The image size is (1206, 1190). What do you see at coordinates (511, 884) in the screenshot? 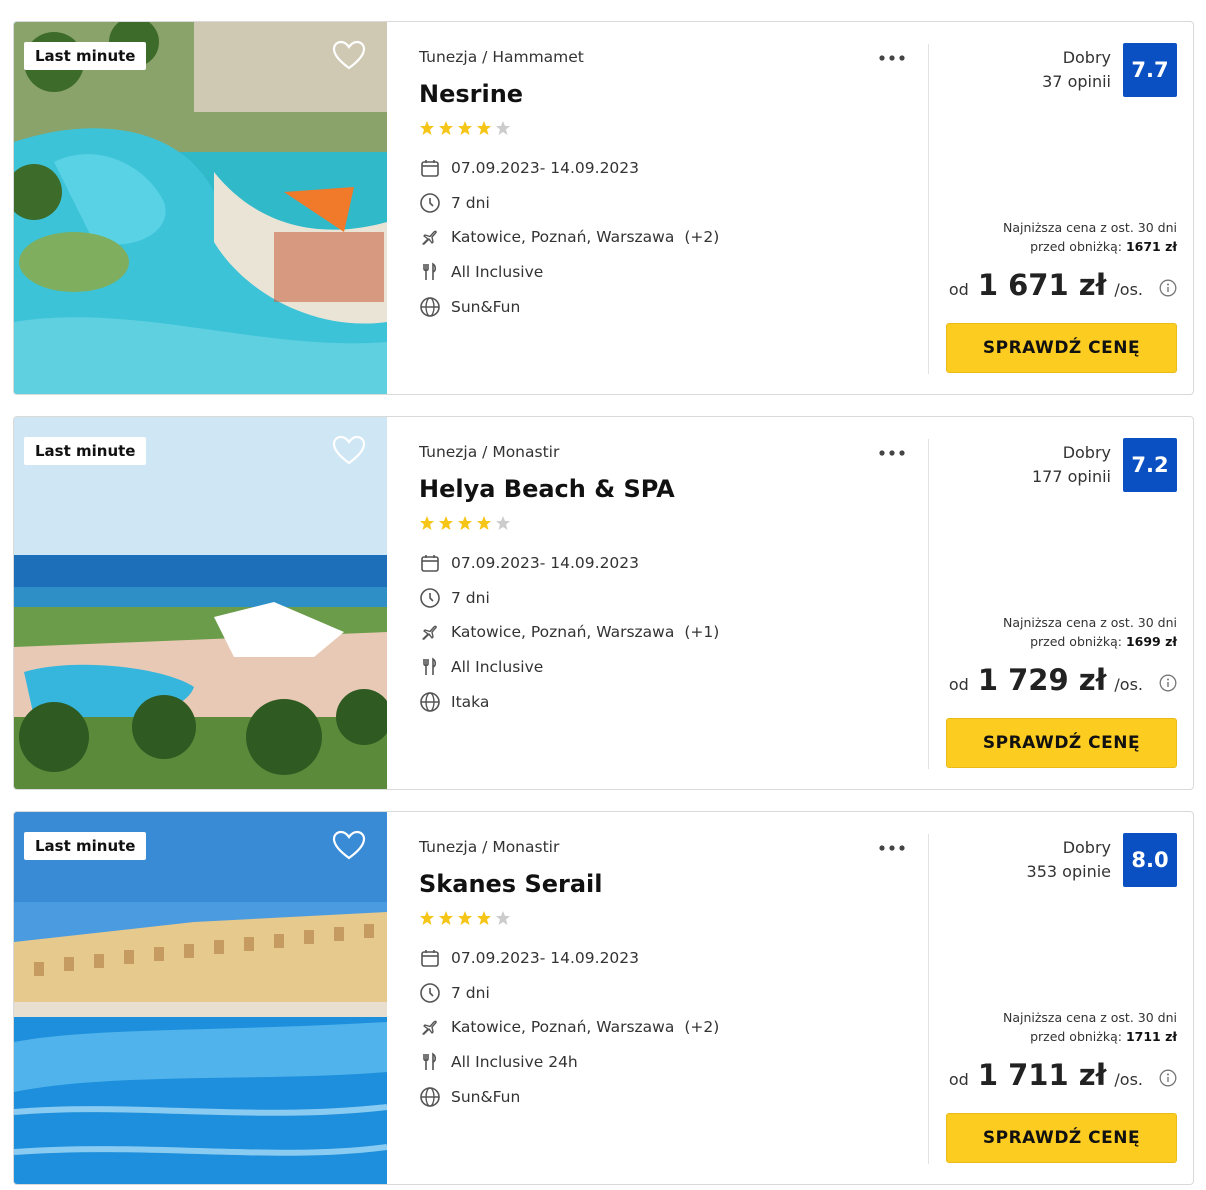
I see `hotel-name: Skanes Serail` at bounding box center [511, 884].